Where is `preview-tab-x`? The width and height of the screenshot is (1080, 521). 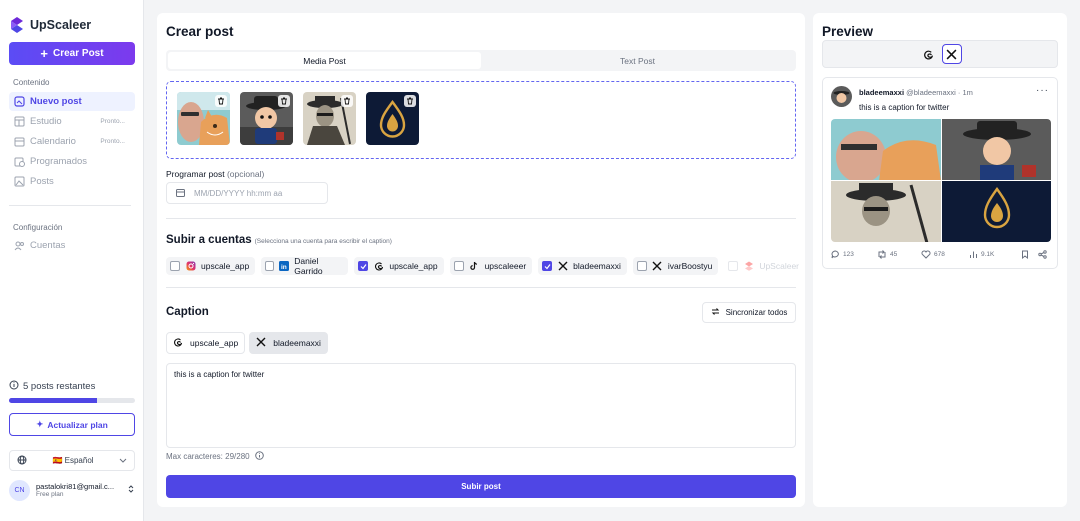 preview-tab-x is located at coordinates (951, 54).